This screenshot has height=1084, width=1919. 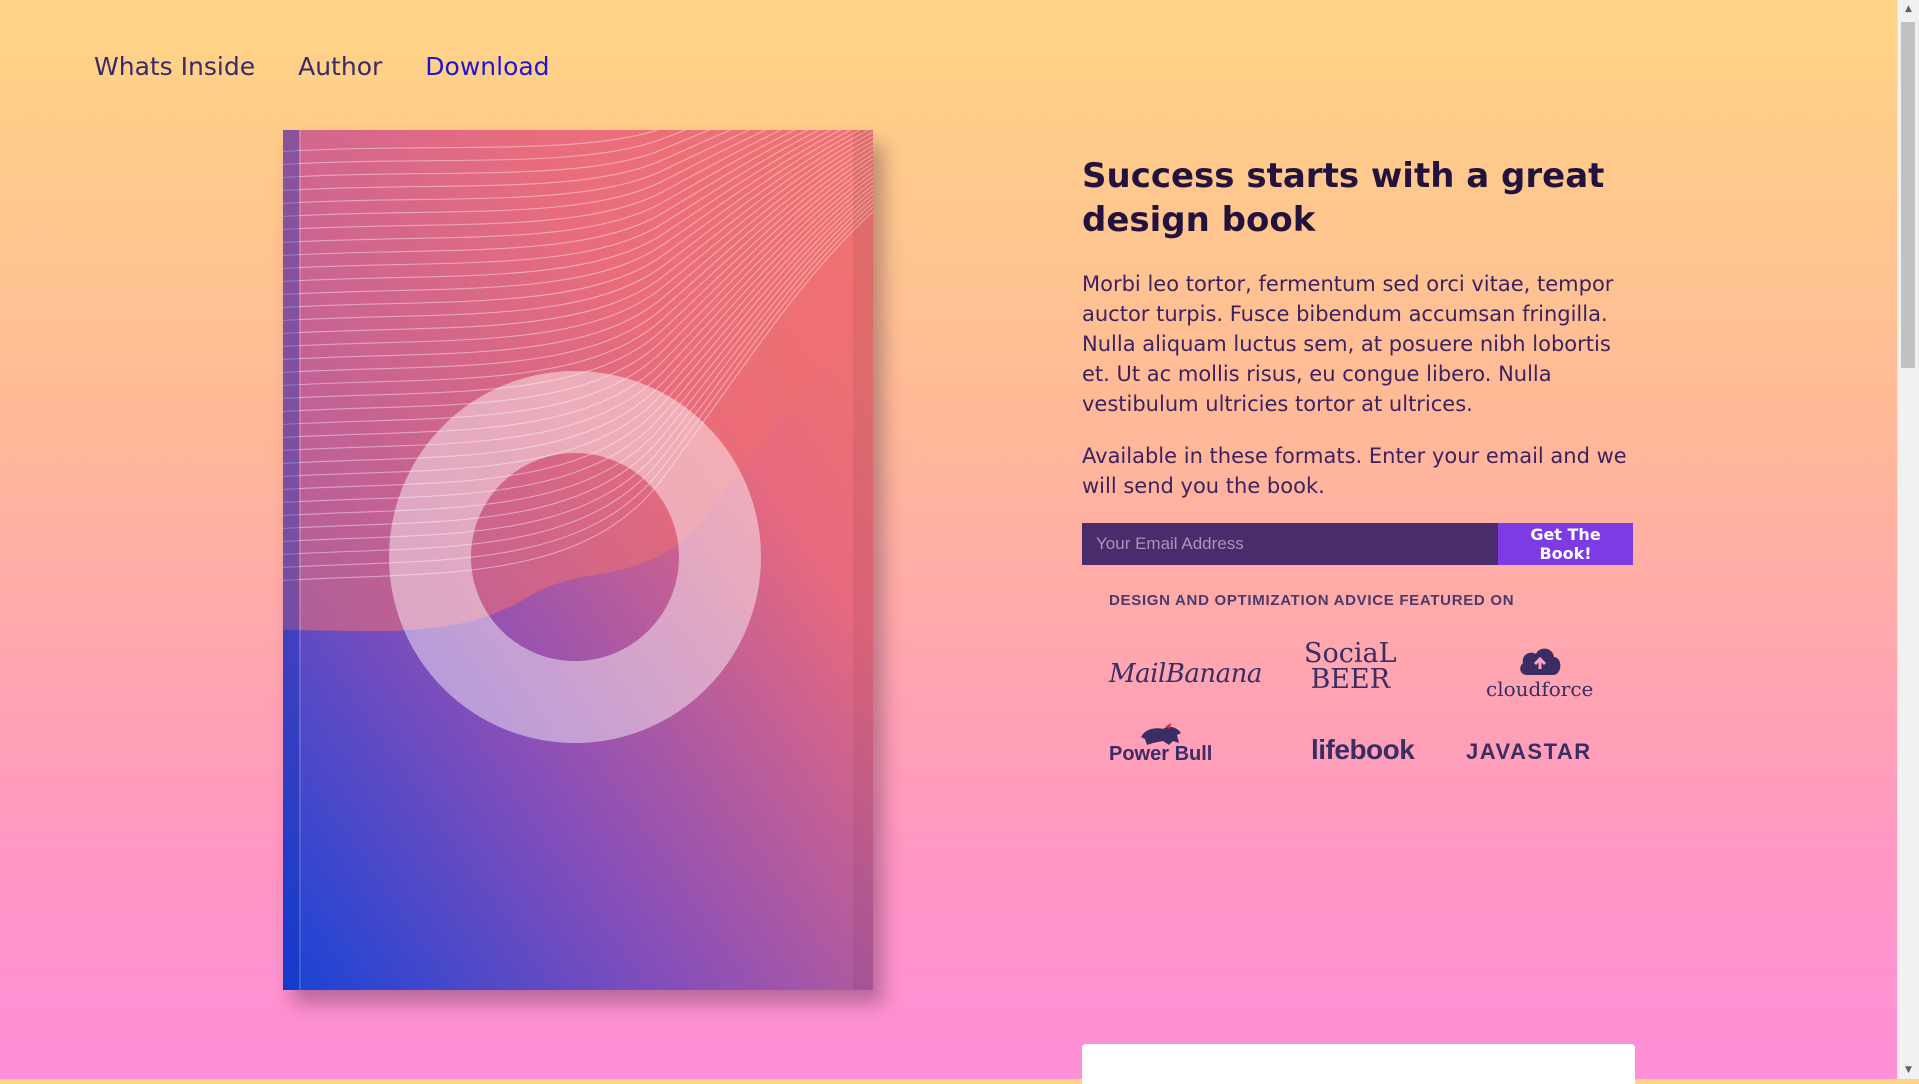 I want to click on socialbeer-logo: SociaL BEER, so click(x=1350, y=667).